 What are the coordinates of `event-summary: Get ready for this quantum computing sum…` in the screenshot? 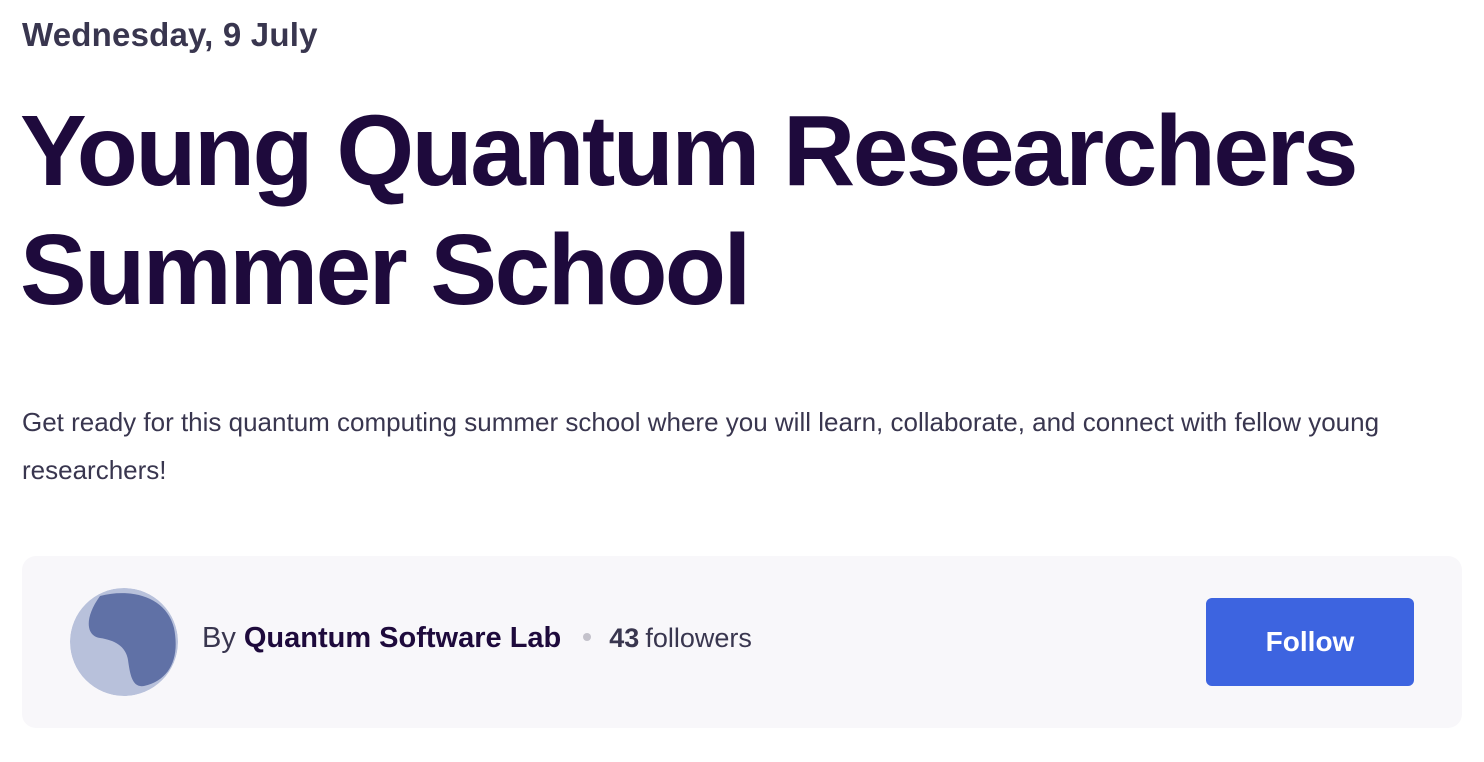 It's located at (701, 446).